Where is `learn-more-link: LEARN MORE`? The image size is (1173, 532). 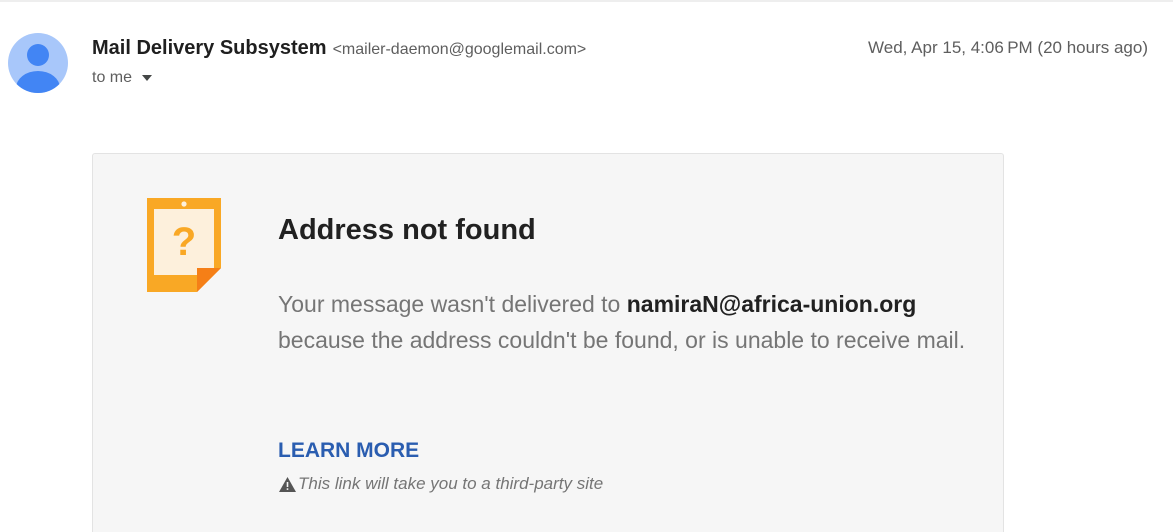 learn-more-link: LEARN MORE is located at coordinates (348, 451).